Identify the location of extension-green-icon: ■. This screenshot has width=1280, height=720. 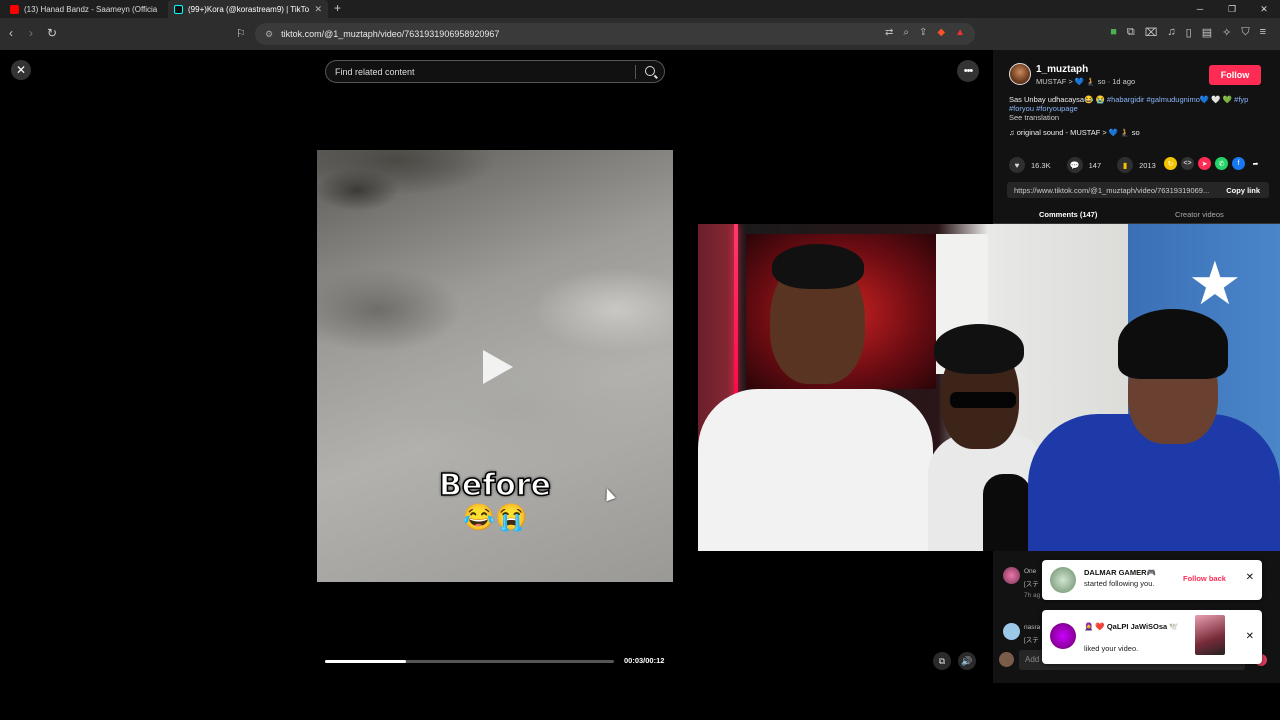
(1113, 32).